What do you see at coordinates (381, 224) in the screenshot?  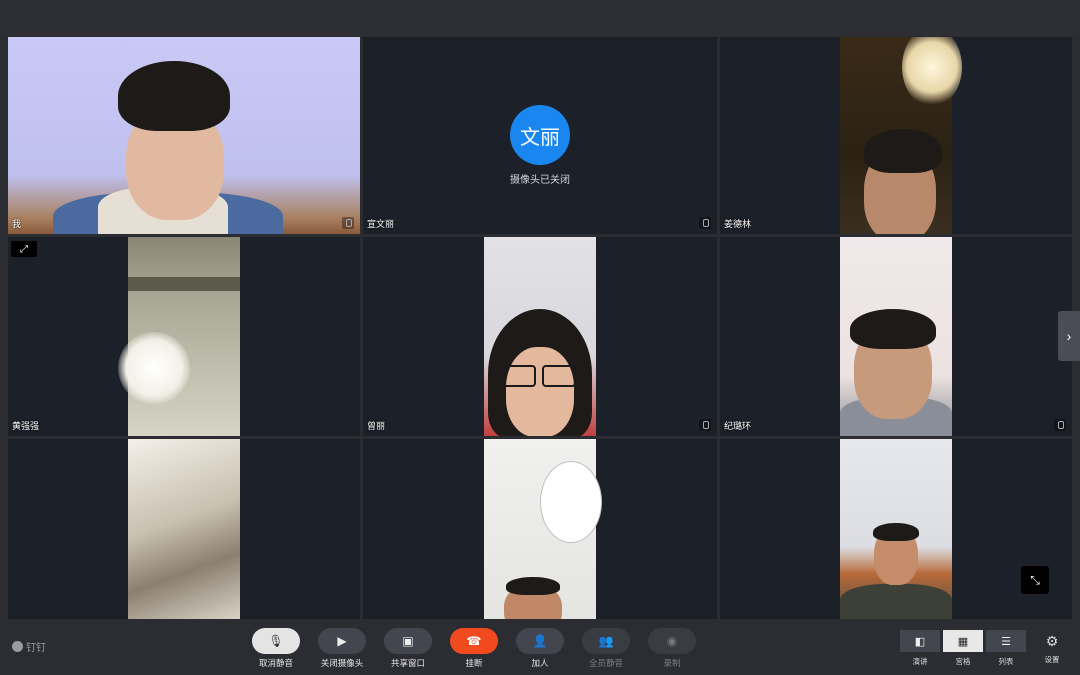 I see `participant-name: 宣文丽` at bounding box center [381, 224].